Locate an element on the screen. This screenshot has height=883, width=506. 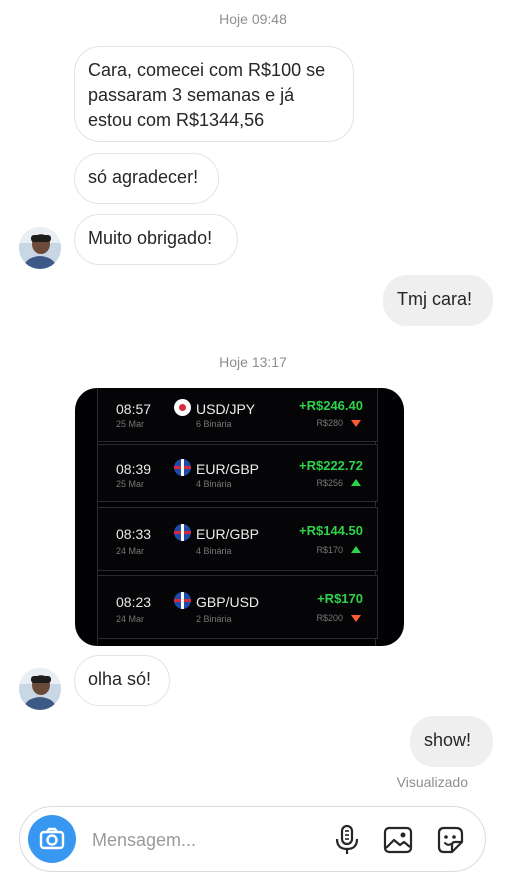
message-text: só agradecer! is located at coordinates (143, 177).